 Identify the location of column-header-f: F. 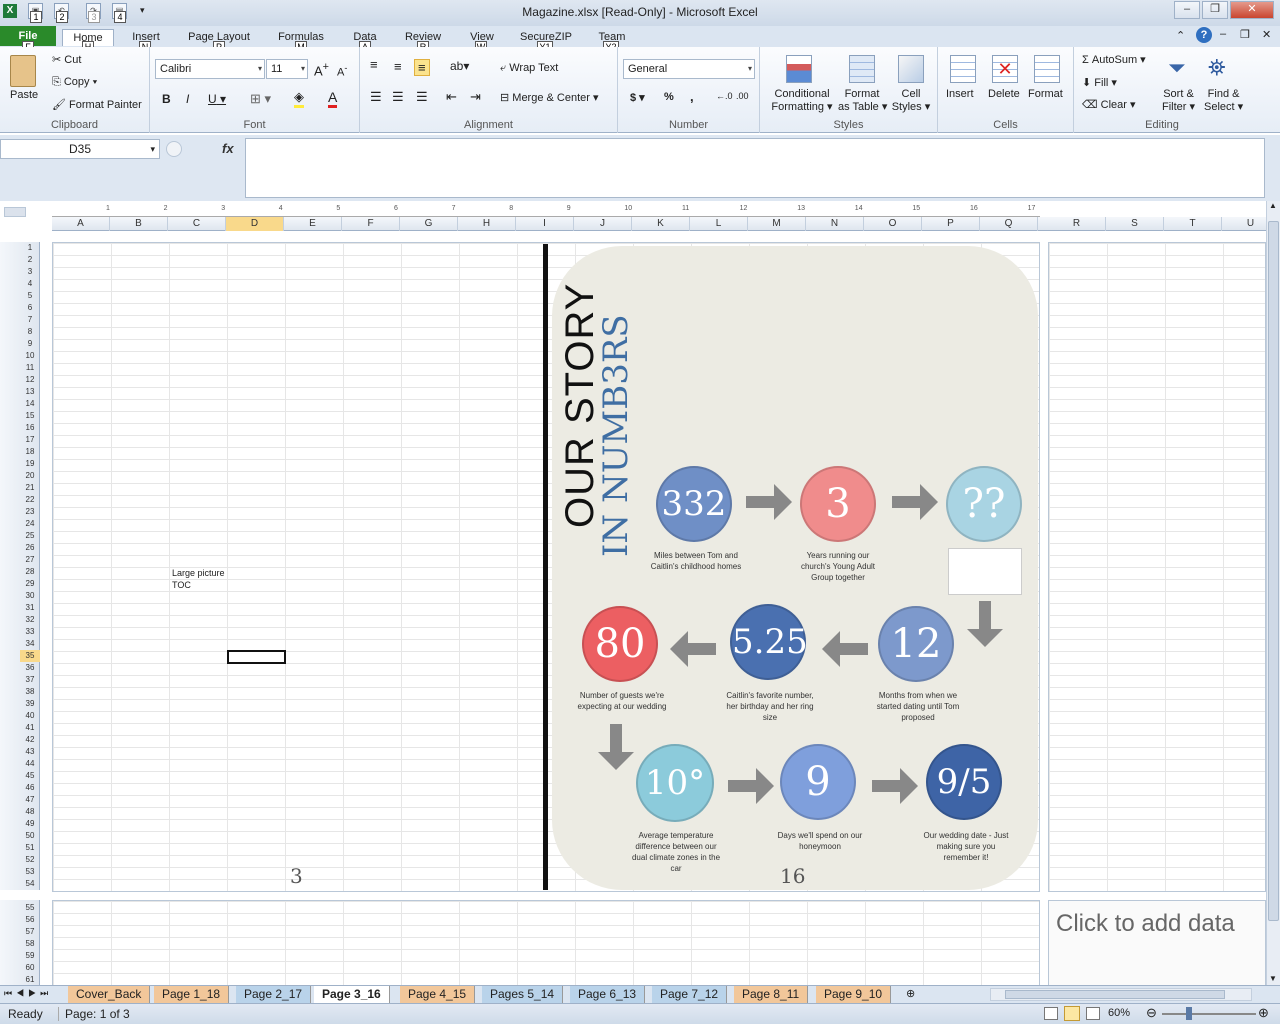
(371, 224).